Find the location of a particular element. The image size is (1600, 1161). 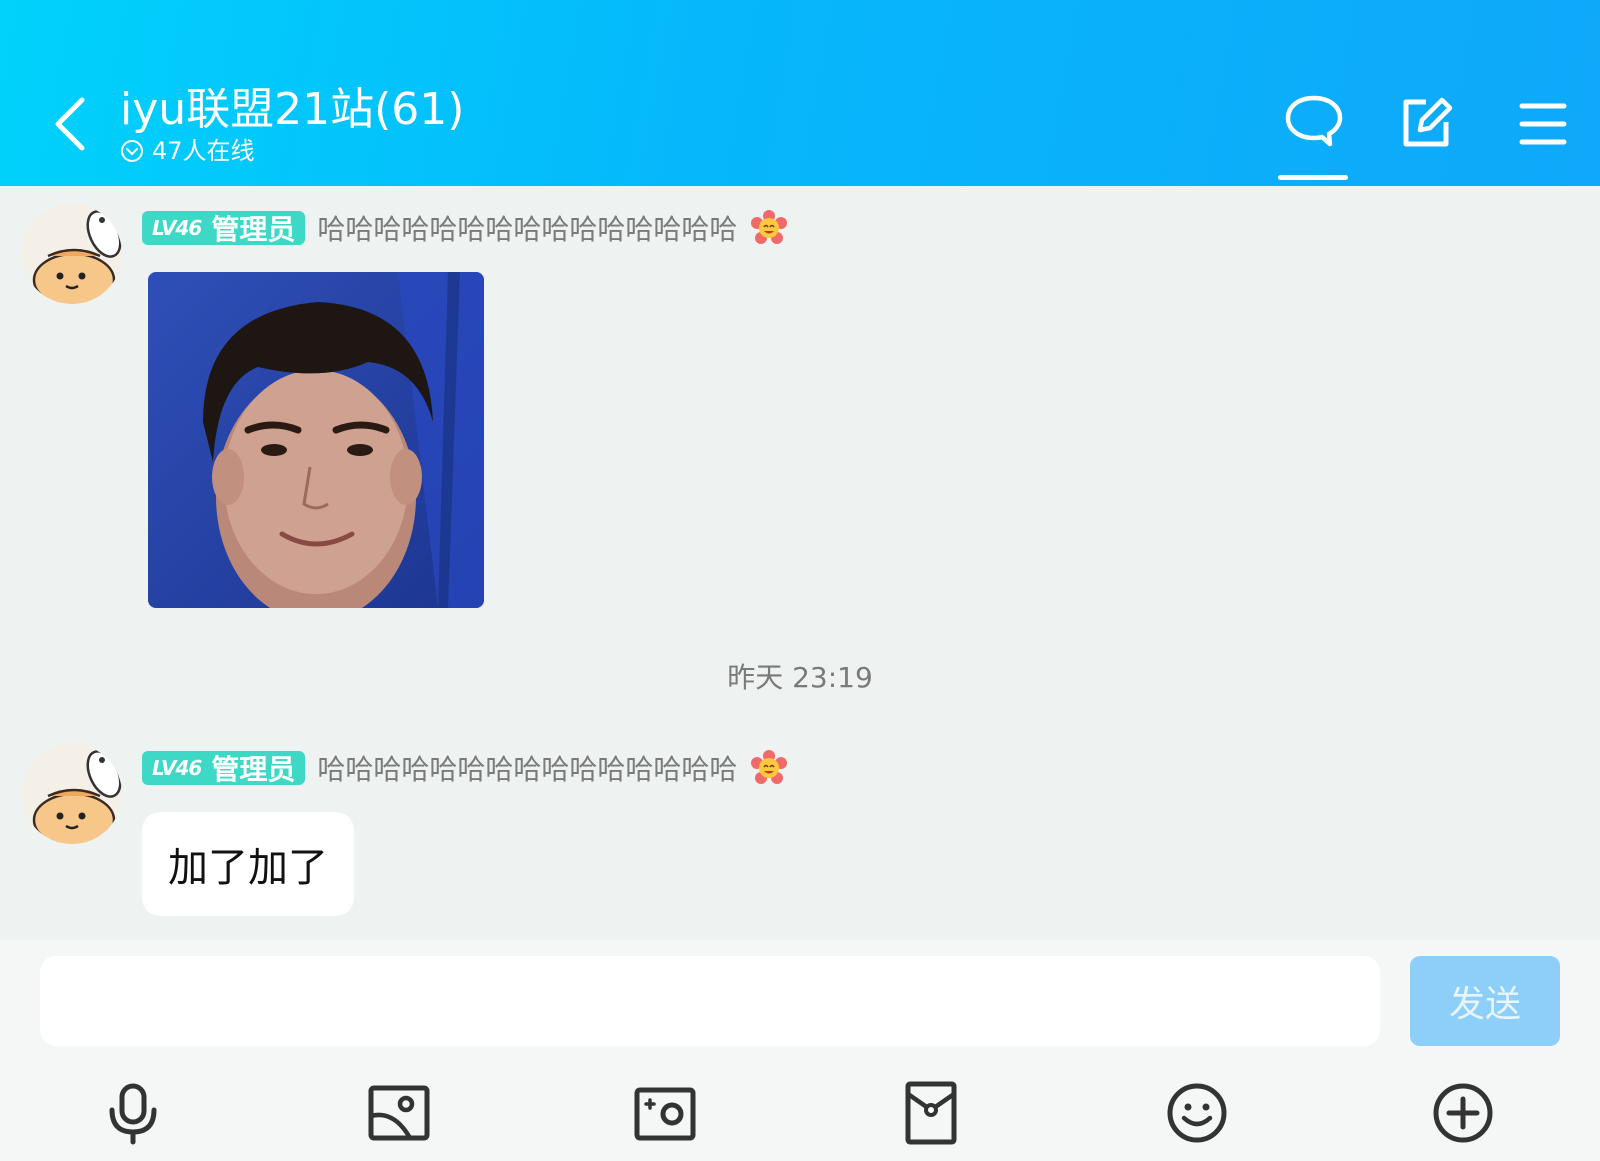

more-button is located at coordinates (1463, 1113).